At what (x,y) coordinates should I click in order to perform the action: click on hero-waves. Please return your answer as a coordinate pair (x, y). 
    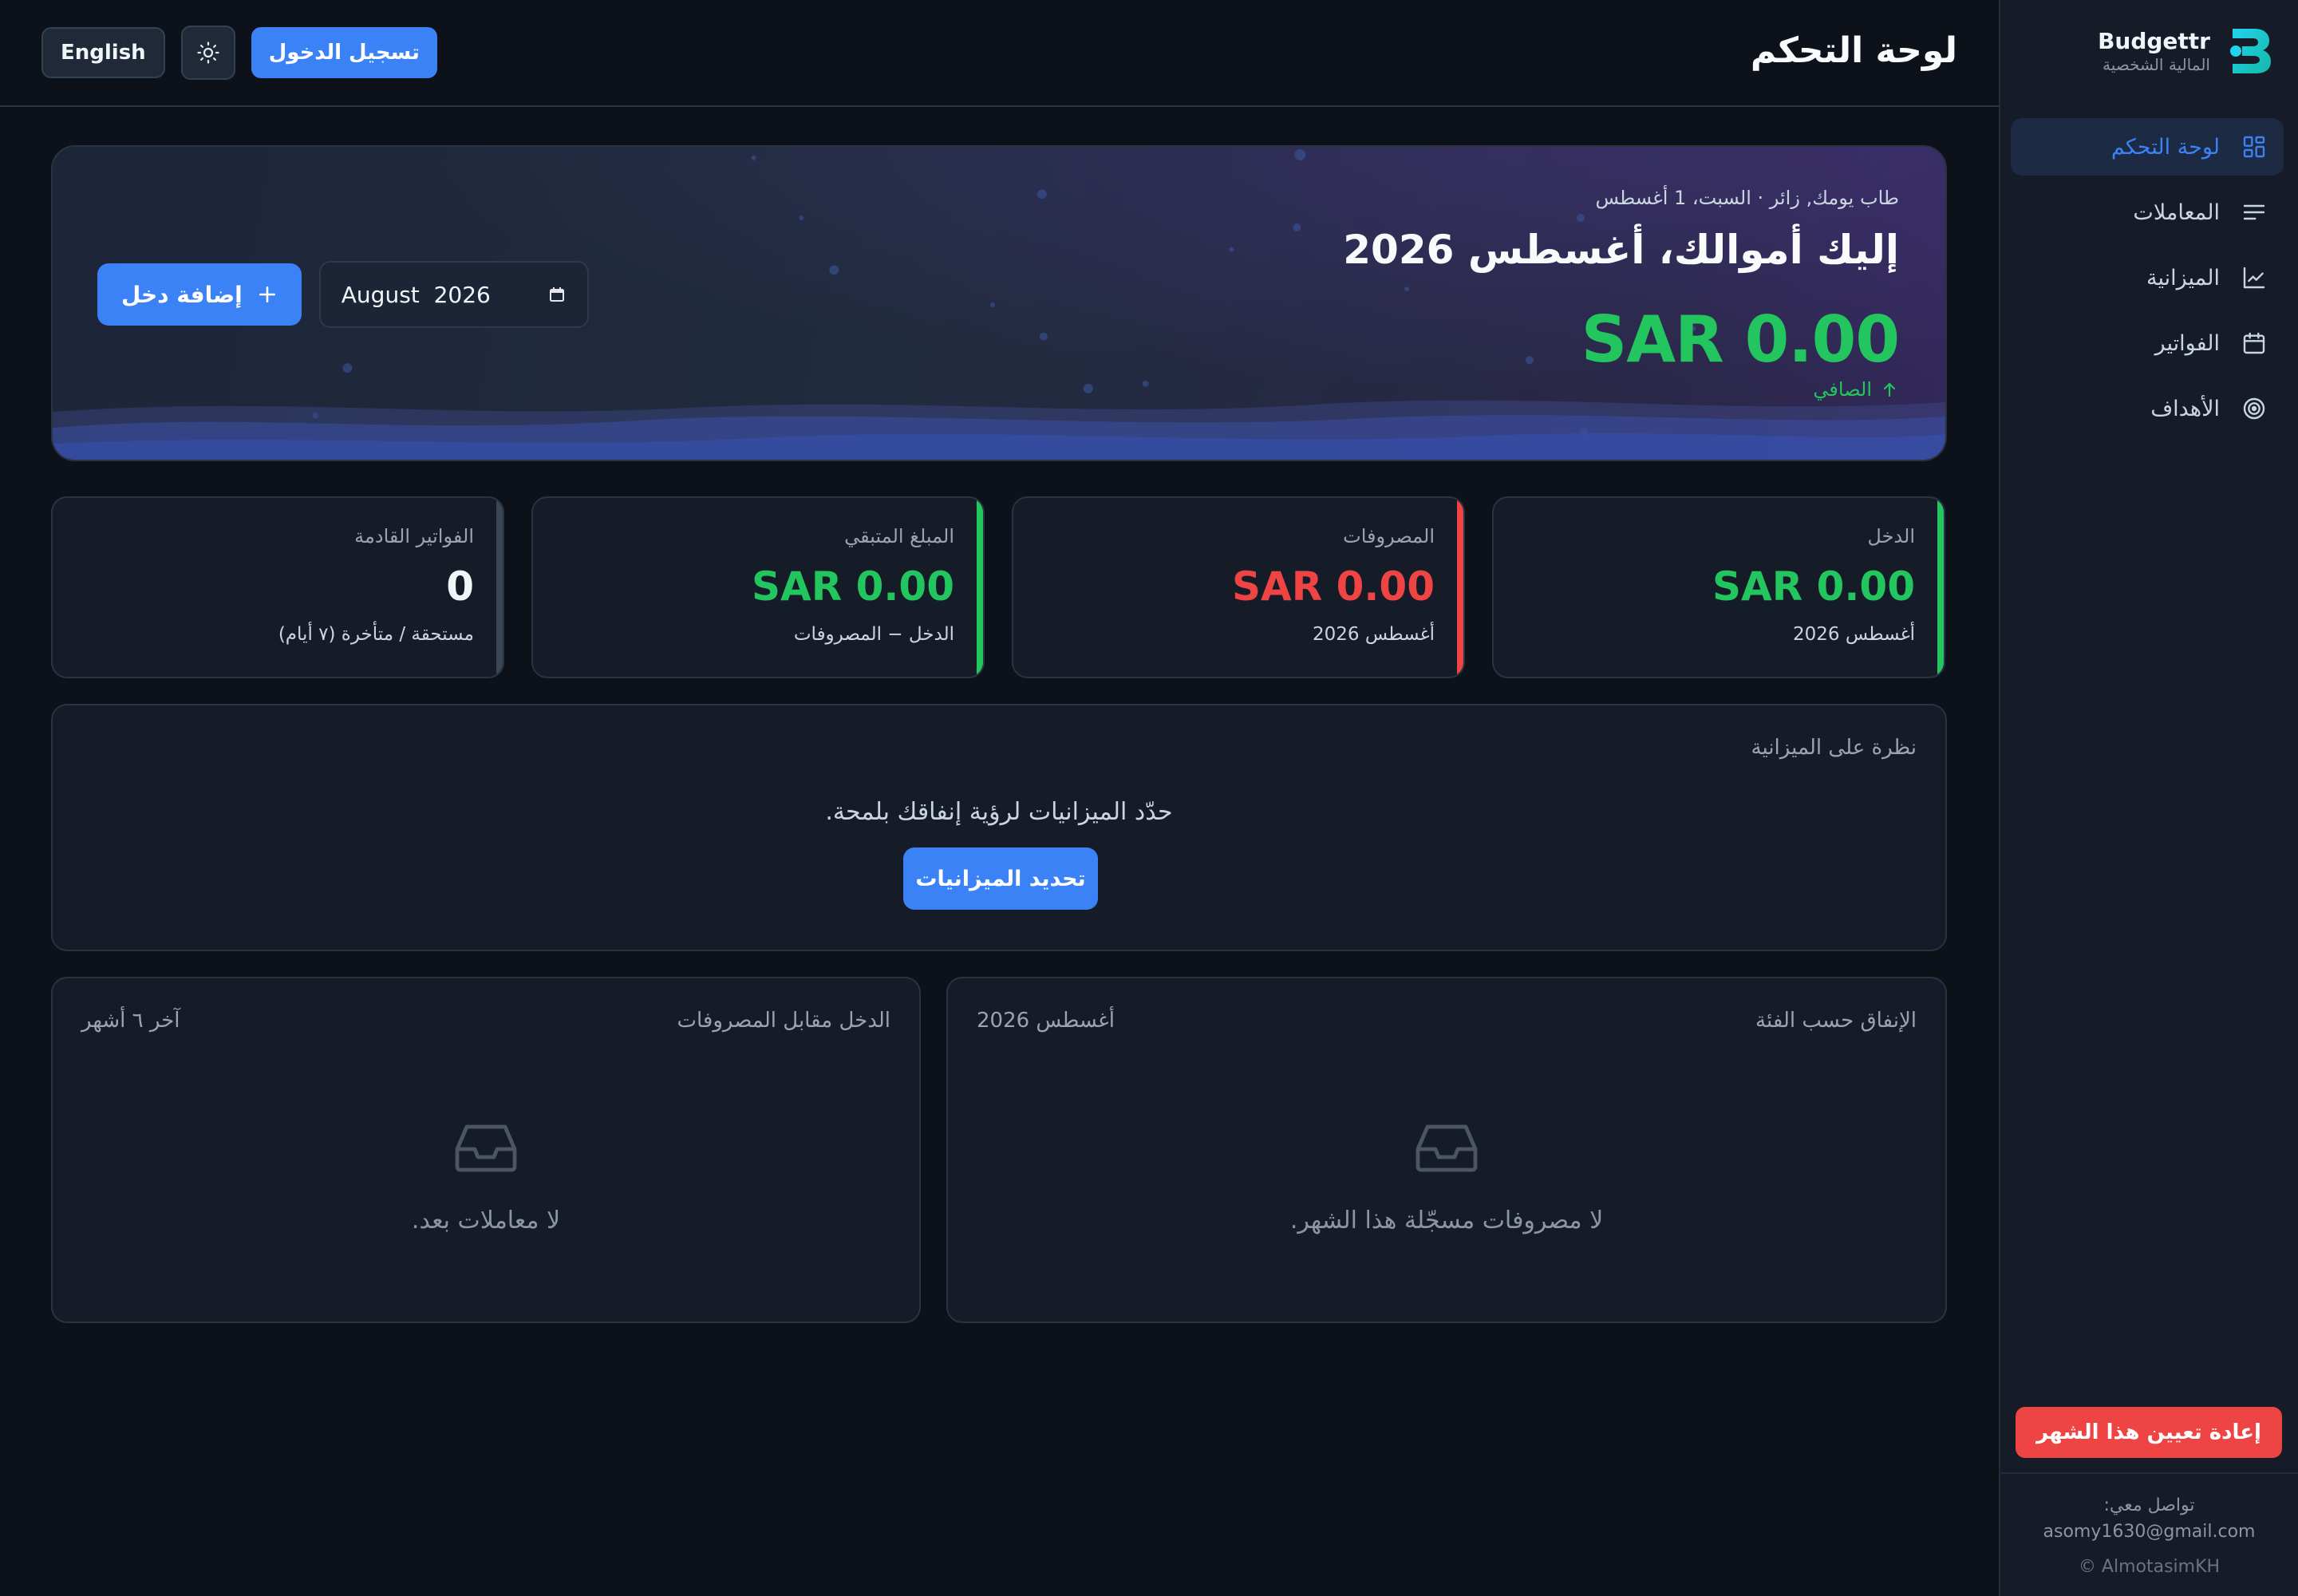
    Looking at the image, I should click on (999, 430).